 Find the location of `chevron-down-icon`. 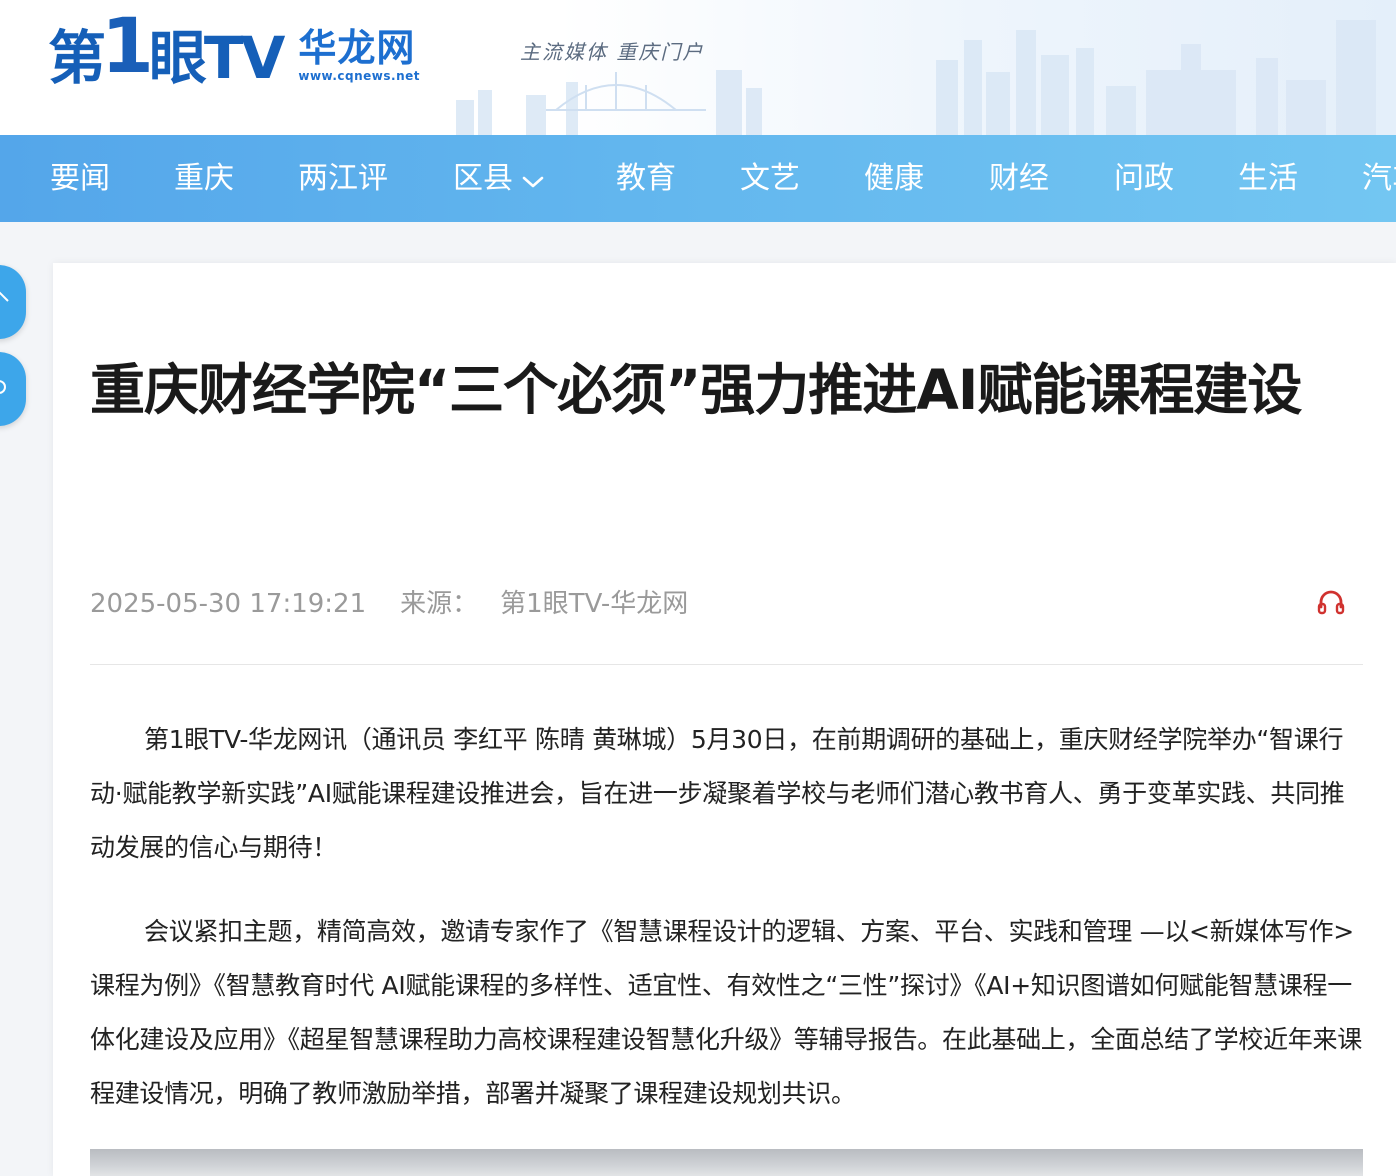

chevron-down-icon is located at coordinates (533, 180).